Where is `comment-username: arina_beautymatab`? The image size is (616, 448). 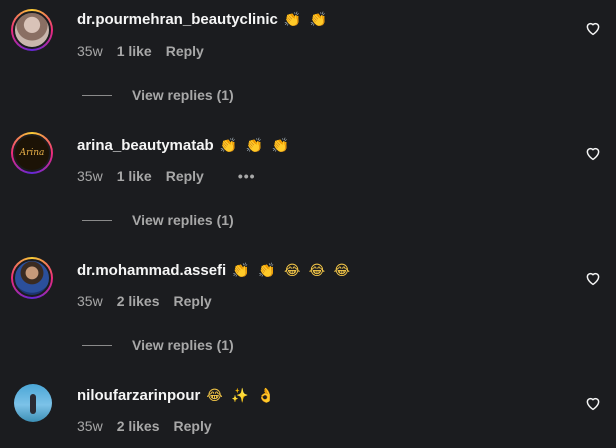
comment-username: arina_beautymatab is located at coordinates (145, 145).